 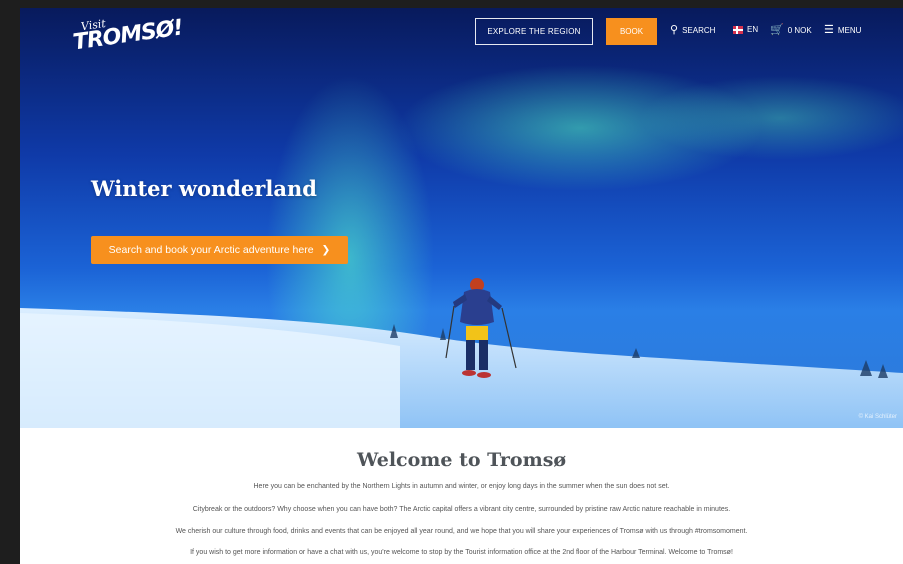 I want to click on cart-link: 🛒 0 NOK, so click(x=791, y=30).